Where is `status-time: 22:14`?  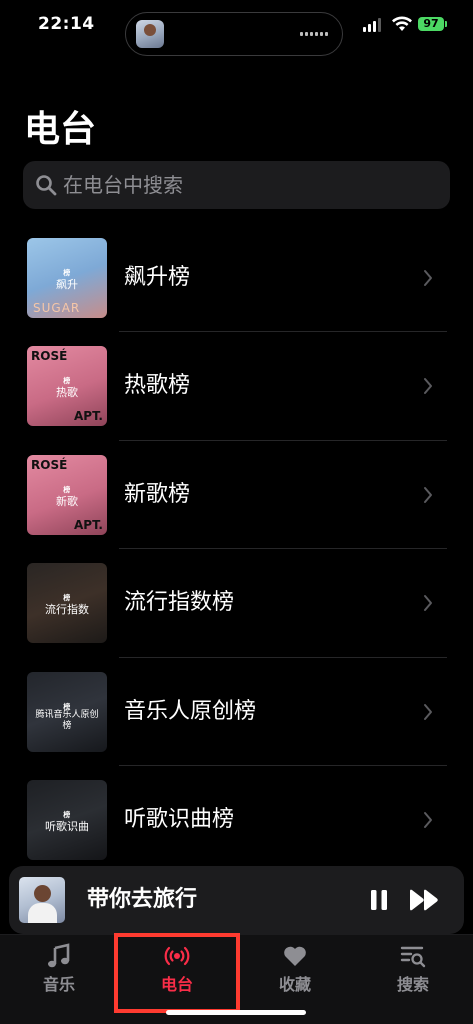 status-time: 22:14 is located at coordinates (66, 24).